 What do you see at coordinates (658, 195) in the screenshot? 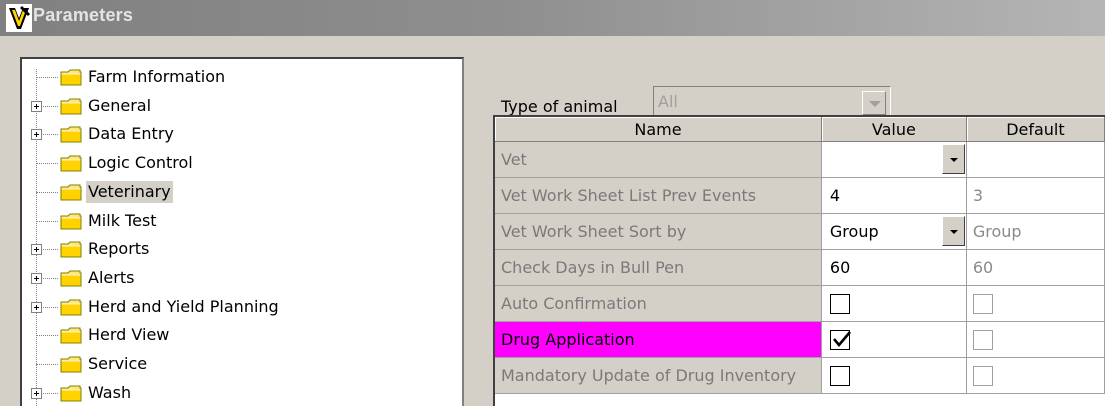
I see `param-name-vet-work-sheet-list-prev-events: Vet Work Sheet List Prev Events` at bounding box center [658, 195].